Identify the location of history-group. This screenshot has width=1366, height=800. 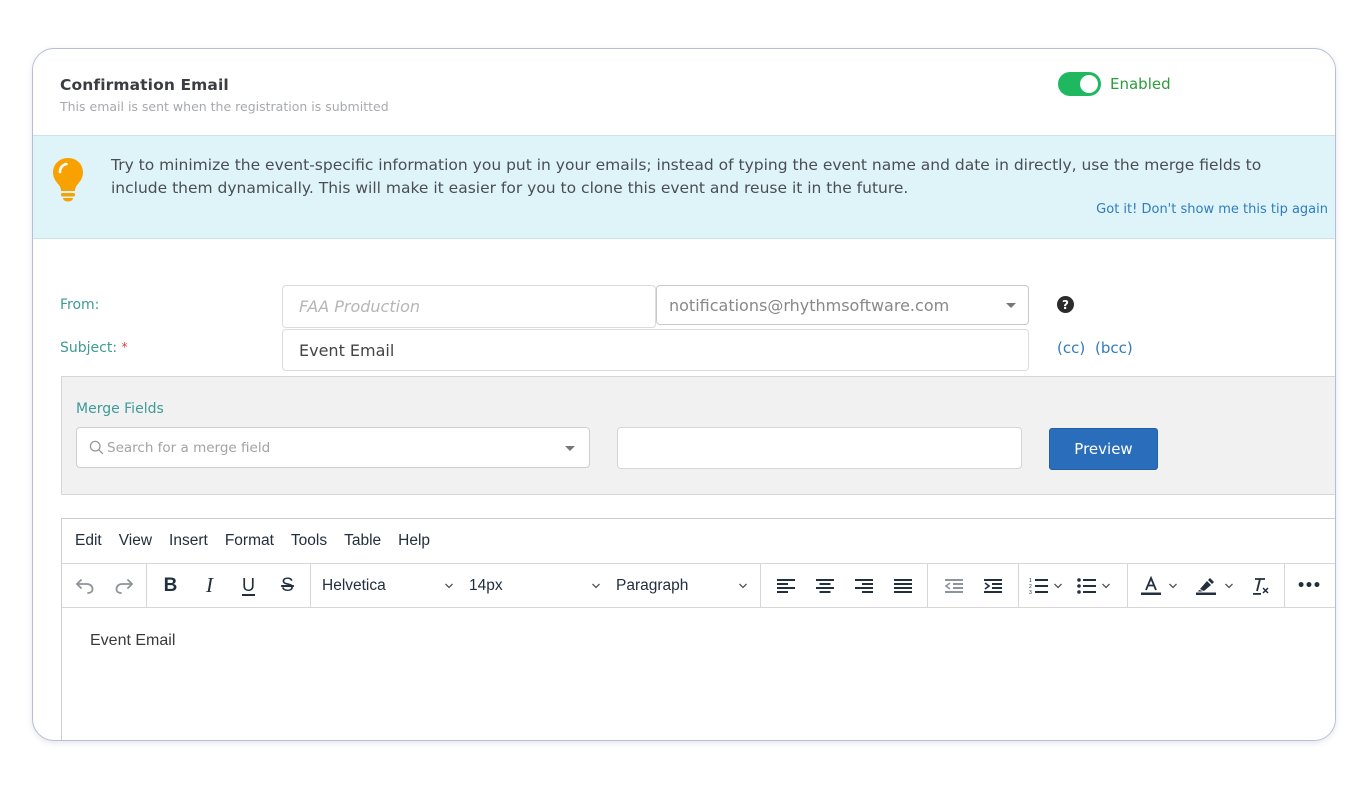
(104, 585).